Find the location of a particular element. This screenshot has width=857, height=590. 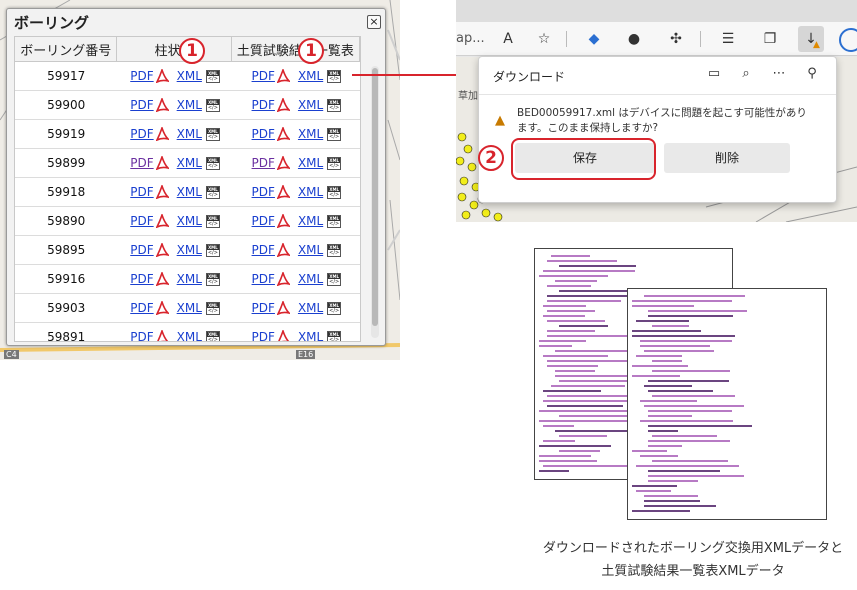

header-columnar-section: 柱状図 is located at coordinates (174, 49).